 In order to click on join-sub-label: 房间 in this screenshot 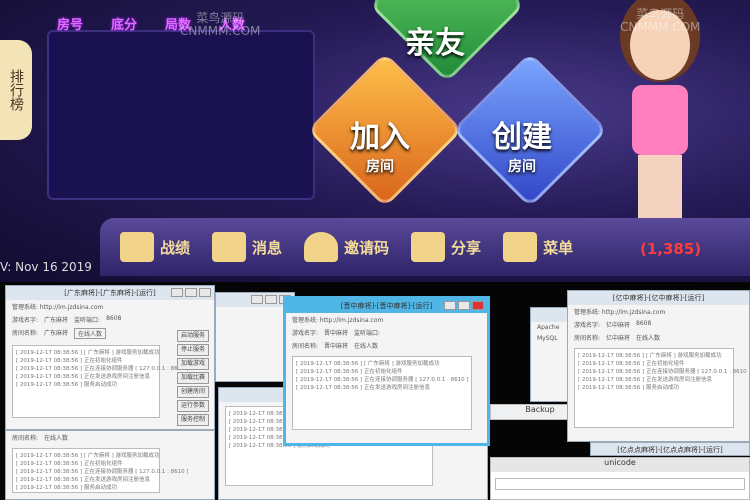, I will do `click(380, 167)`.